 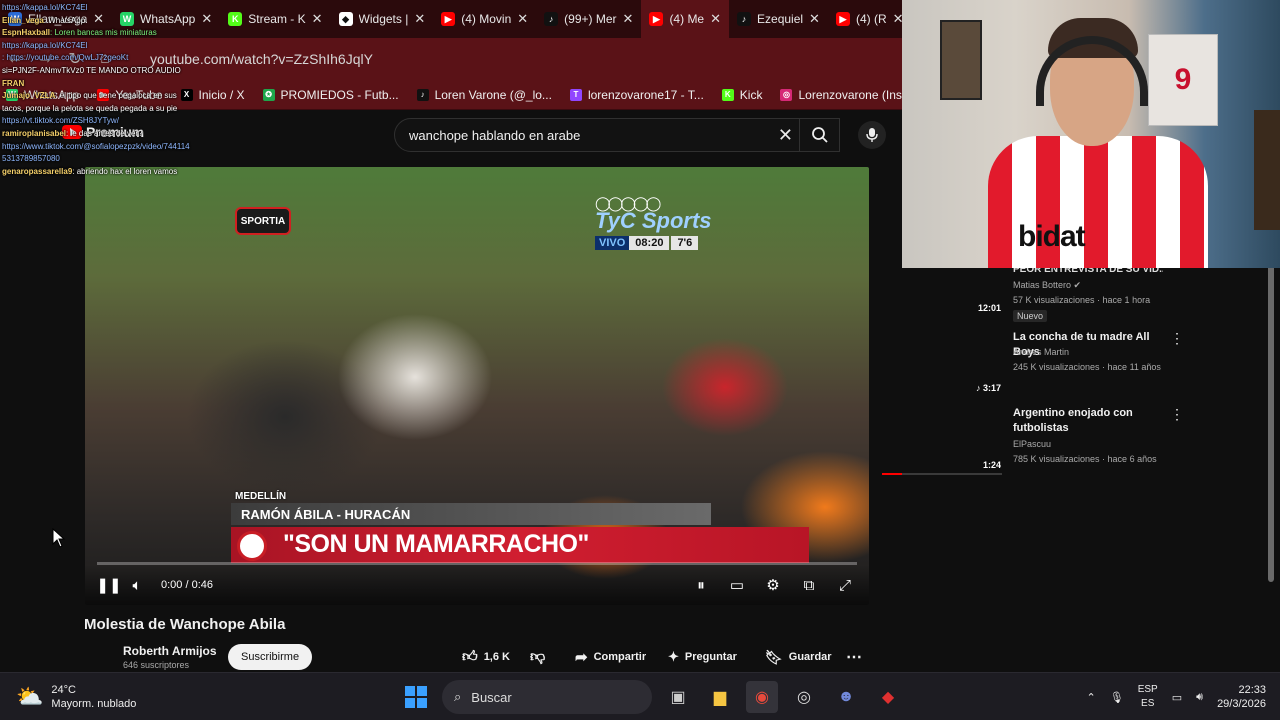 I want to click on search-input: wanchope hablando en arabe, so click(x=494, y=135).